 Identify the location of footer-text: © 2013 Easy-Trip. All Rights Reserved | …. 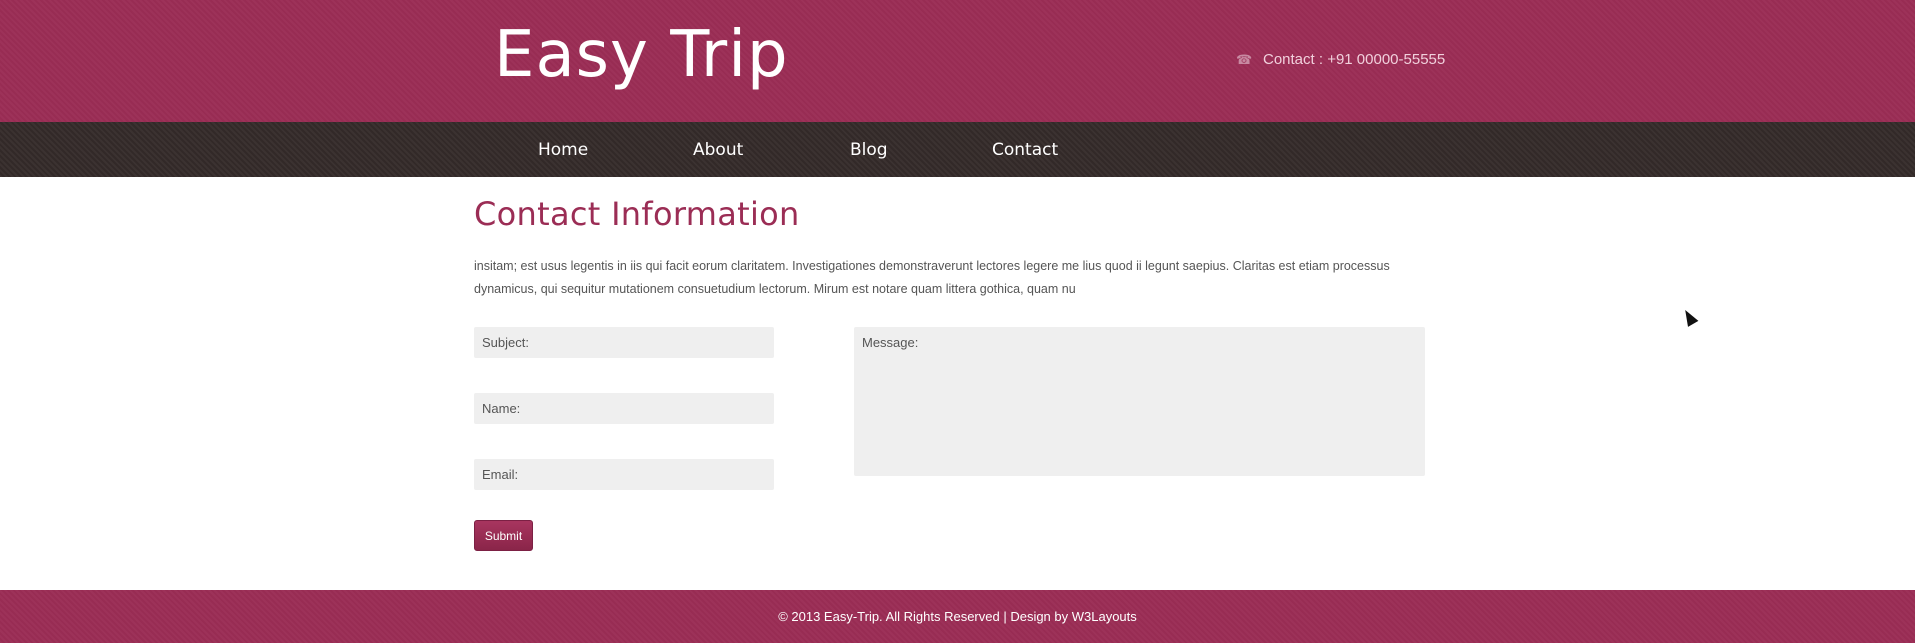
(957, 616).